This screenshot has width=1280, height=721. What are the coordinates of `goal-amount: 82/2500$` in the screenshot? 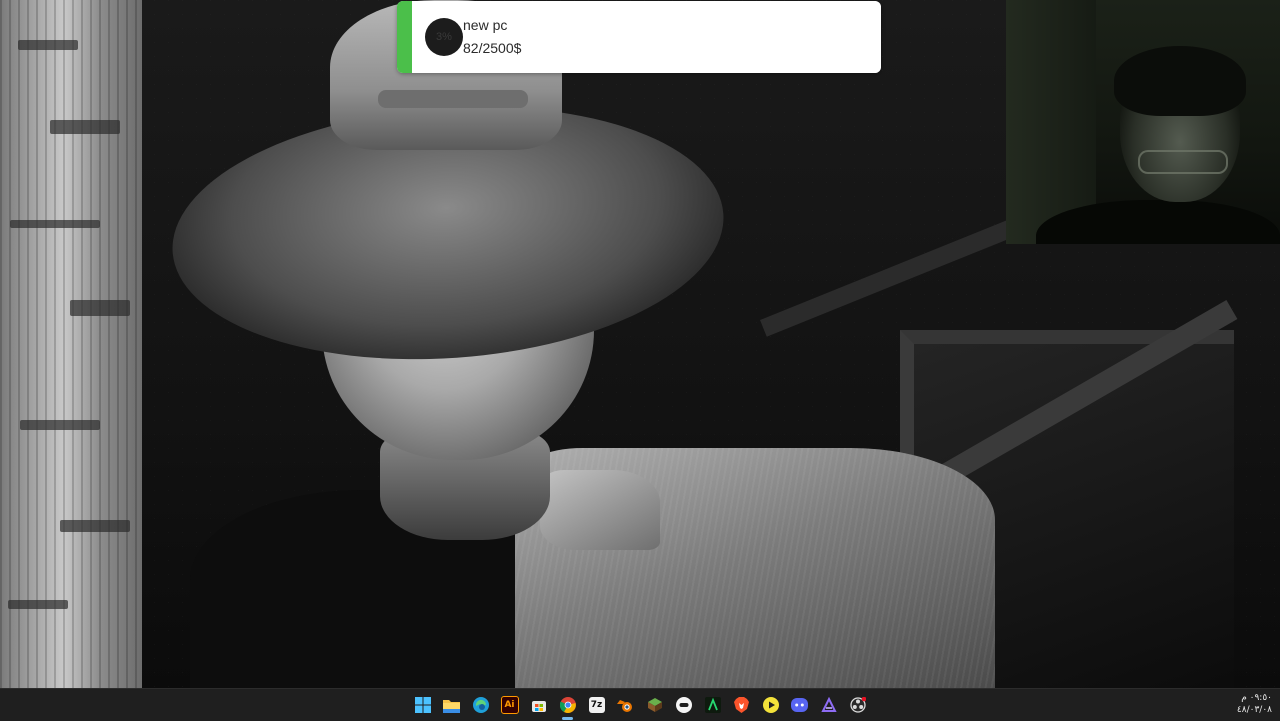 It's located at (492, 48).